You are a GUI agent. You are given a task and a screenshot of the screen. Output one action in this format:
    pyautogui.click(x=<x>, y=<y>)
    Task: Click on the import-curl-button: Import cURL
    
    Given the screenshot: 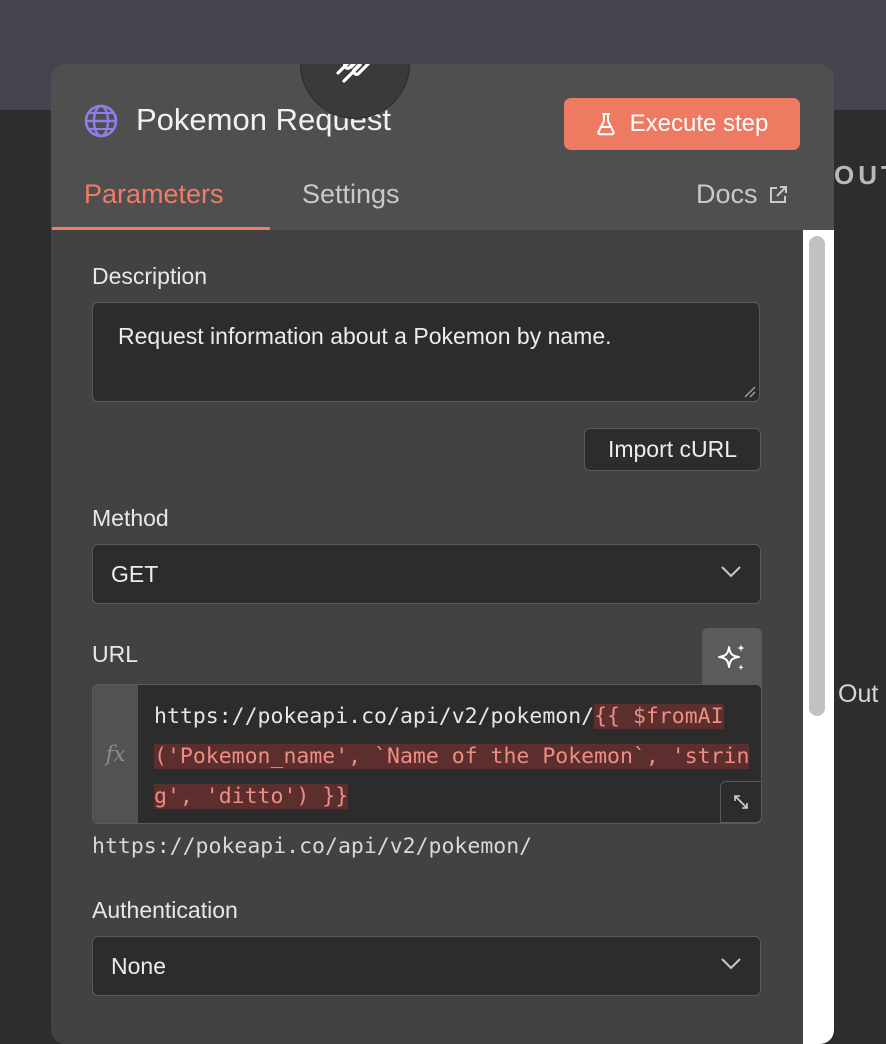 What is the action you would take?
    pyautogui.click(x=672, y=449)
    